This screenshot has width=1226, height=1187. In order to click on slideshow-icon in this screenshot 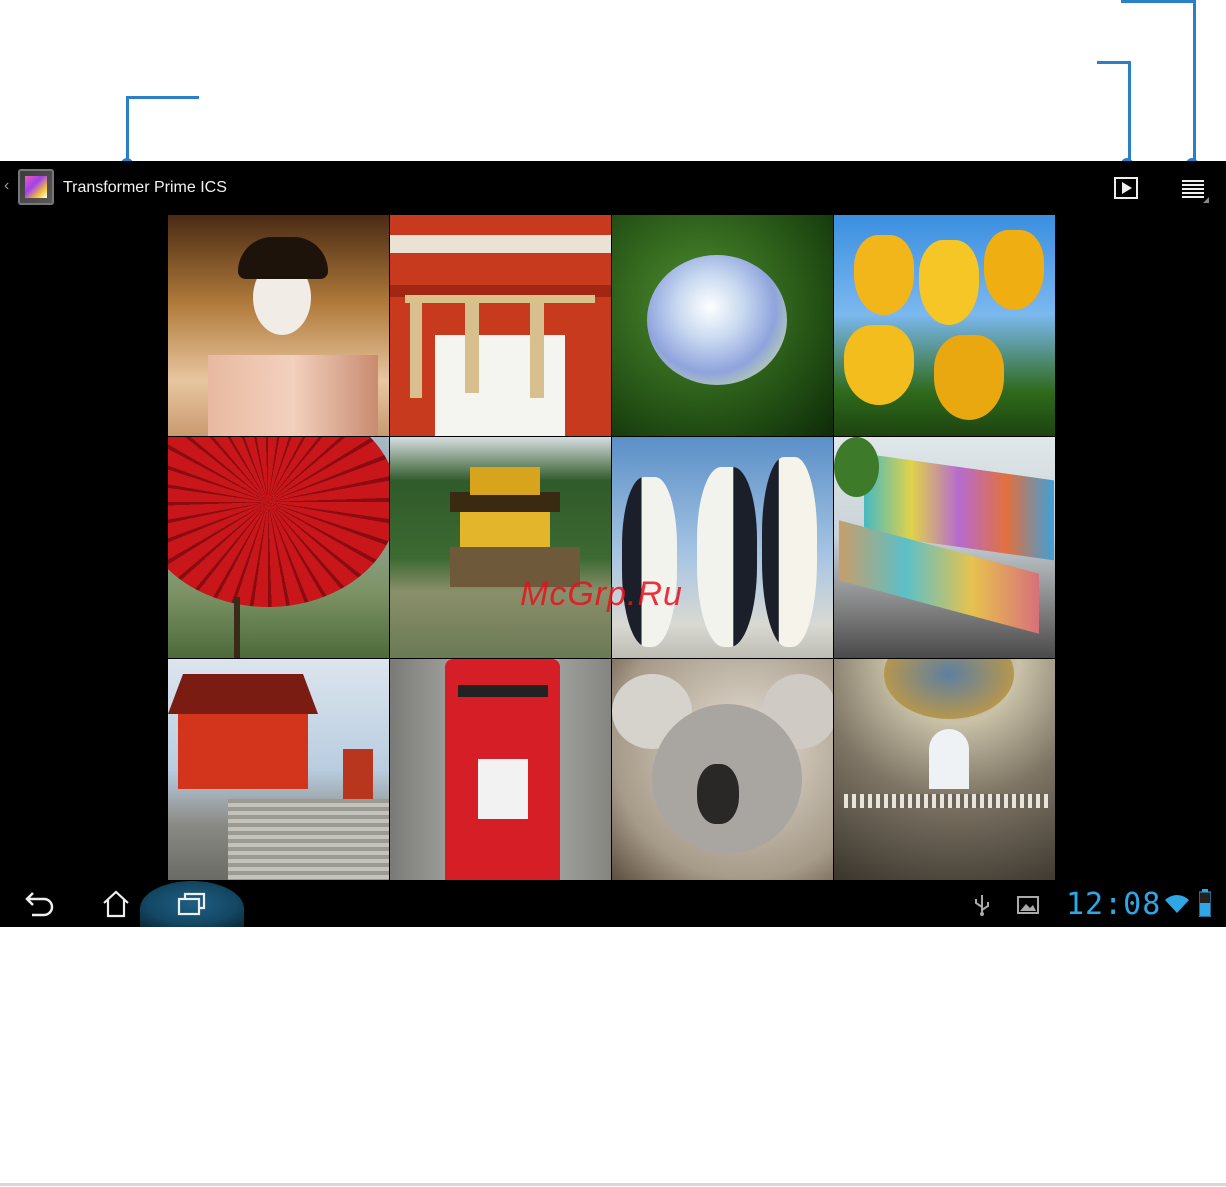, I will do `click(1126, 188)`.